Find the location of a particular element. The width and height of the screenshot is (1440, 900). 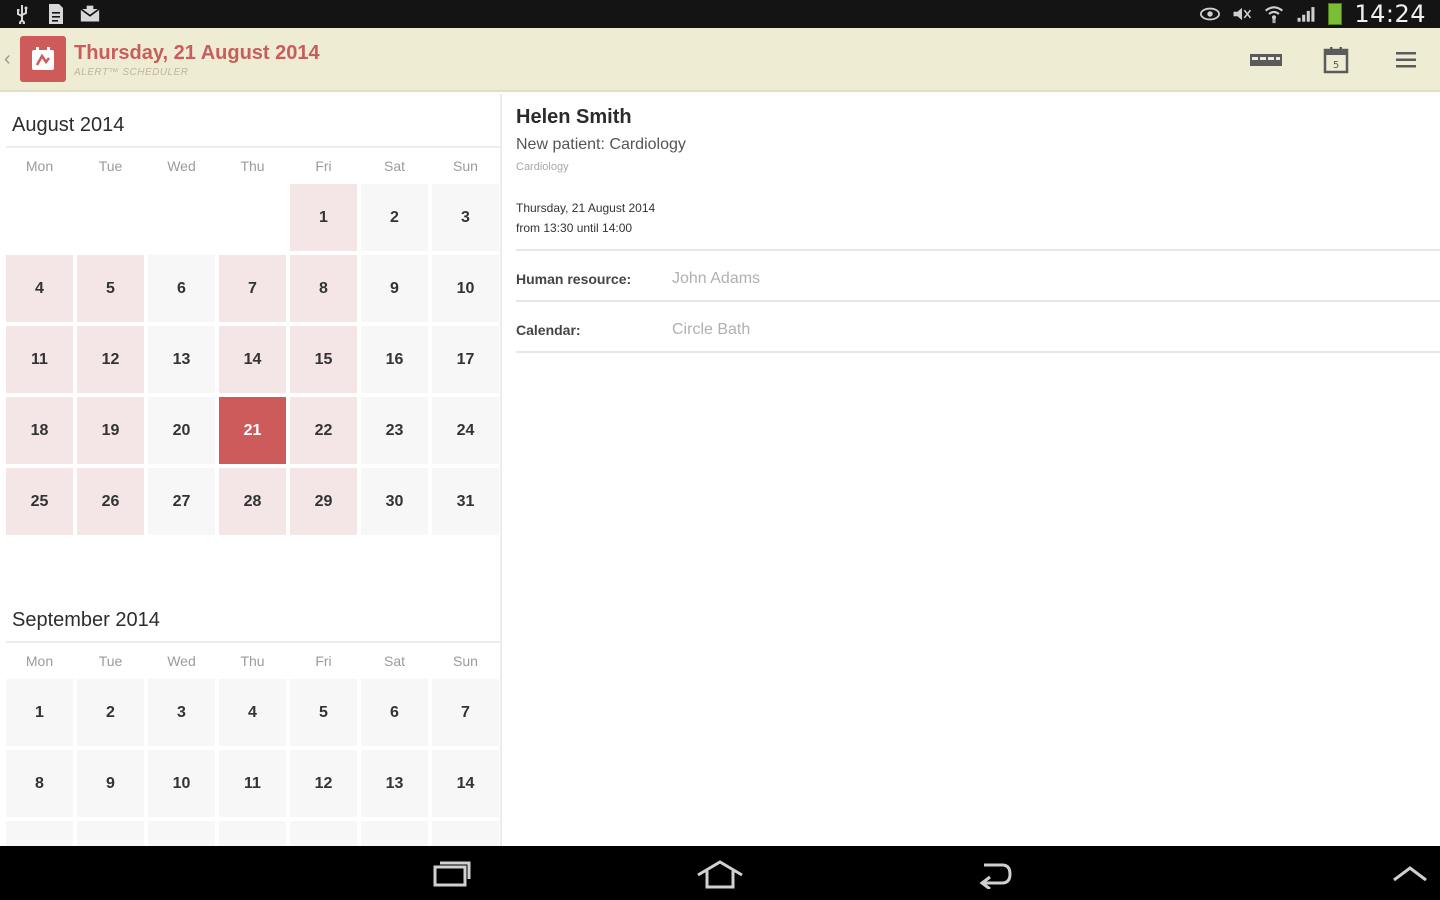

svg-text: 5 is located at coordinates (1336, 65).